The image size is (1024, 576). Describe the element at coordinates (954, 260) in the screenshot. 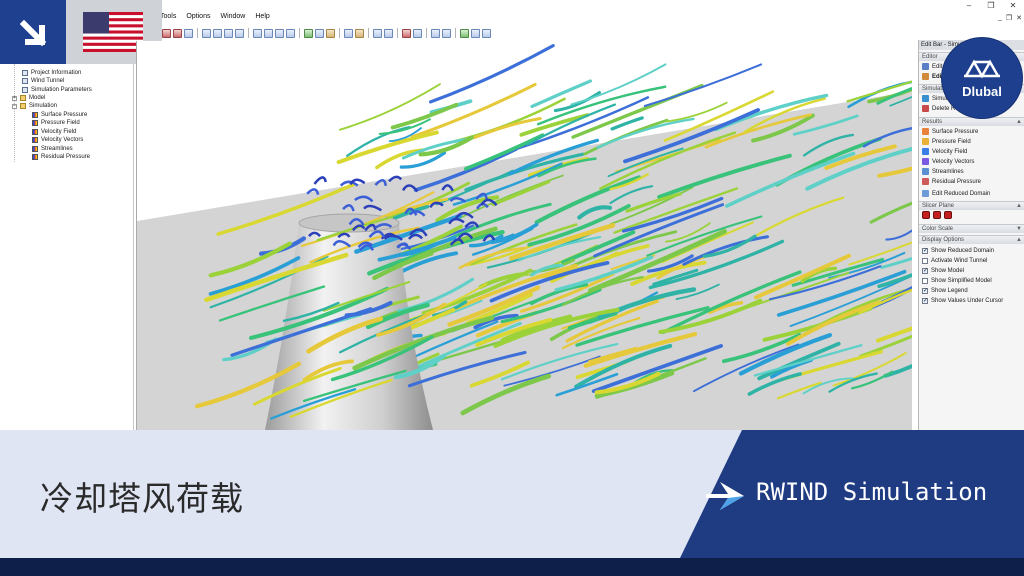

I see `option-activate-wind-tunnel: Activate Wind Tunnel` at that location.